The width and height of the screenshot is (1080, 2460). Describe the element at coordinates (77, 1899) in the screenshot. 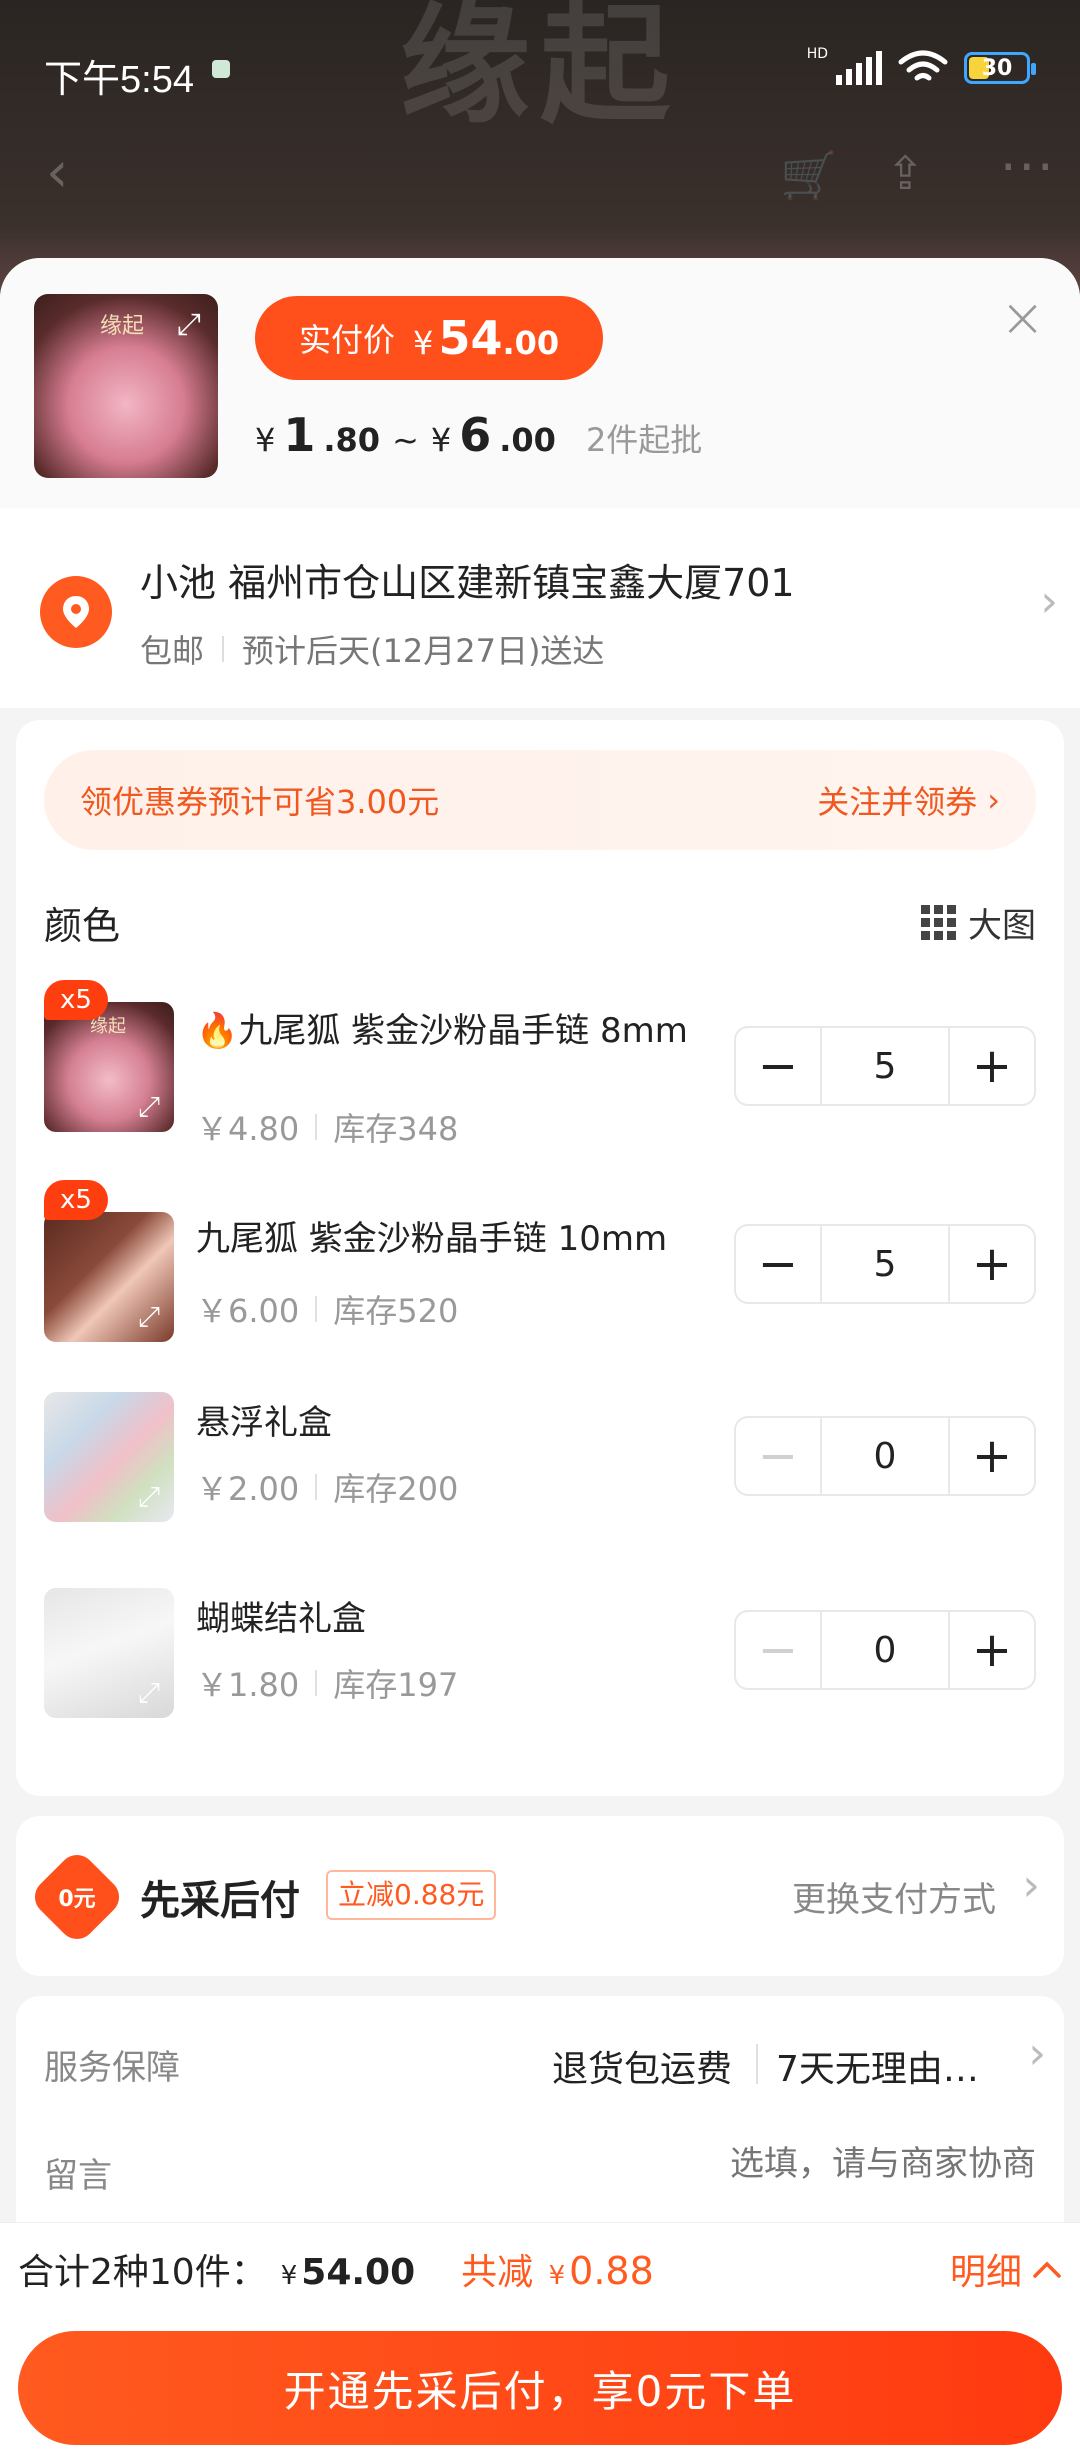

I see `pay-later-icon-text: 0元` at that location.